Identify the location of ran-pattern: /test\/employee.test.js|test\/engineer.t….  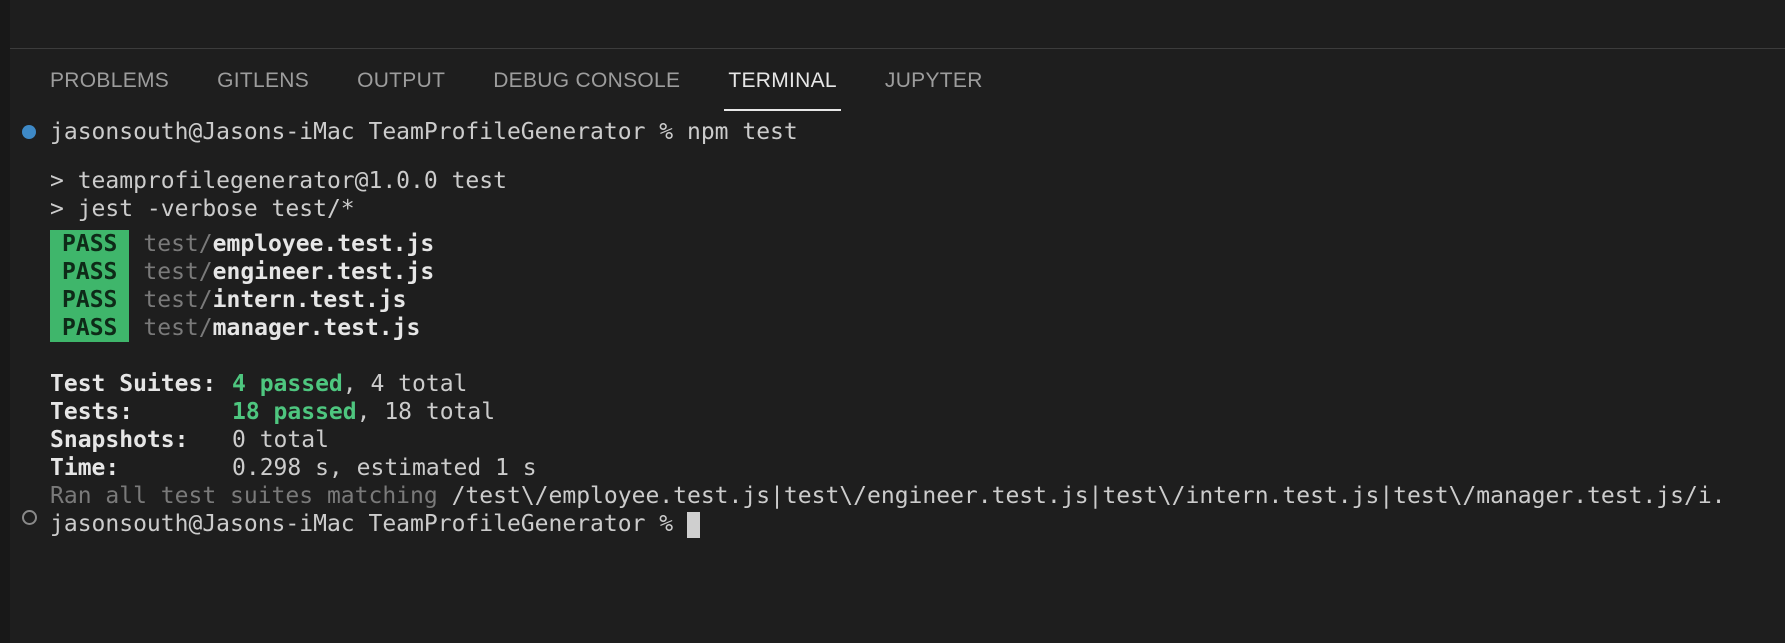
(1088, 496).